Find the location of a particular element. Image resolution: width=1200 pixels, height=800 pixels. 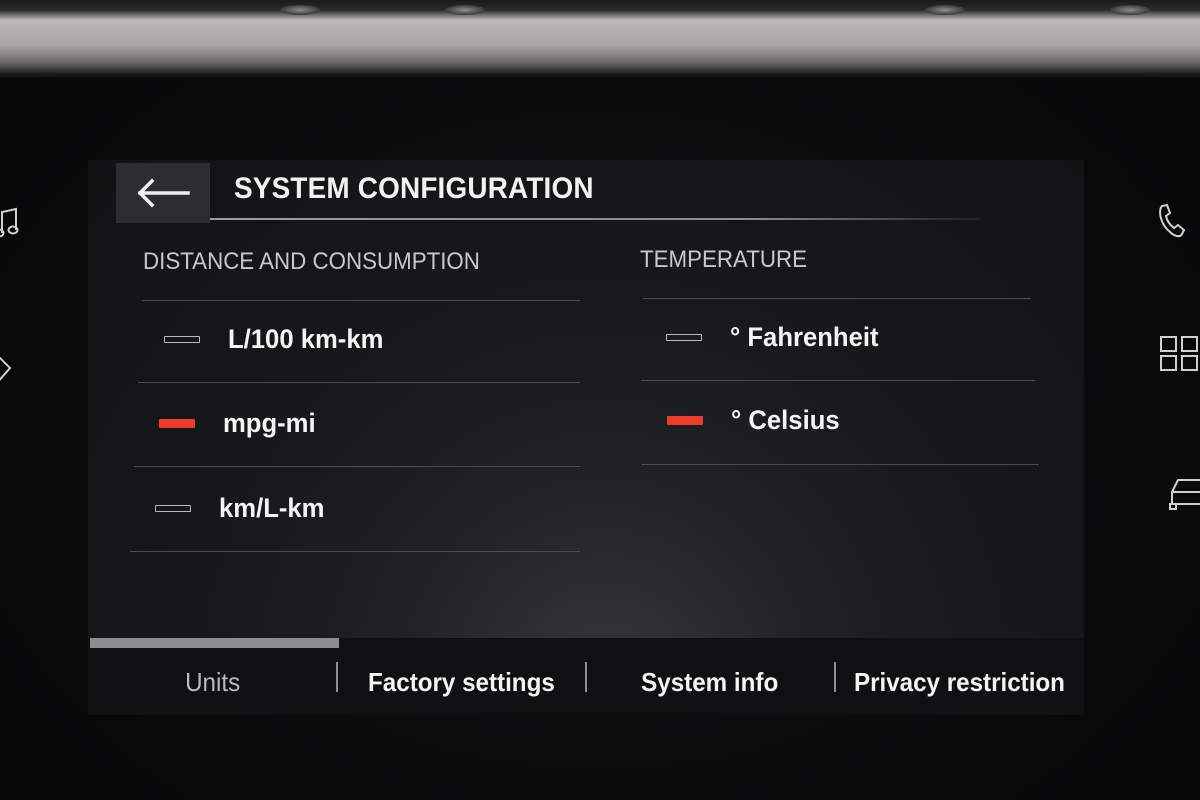

top-bezel-trim is located at coordinates (600, 39).